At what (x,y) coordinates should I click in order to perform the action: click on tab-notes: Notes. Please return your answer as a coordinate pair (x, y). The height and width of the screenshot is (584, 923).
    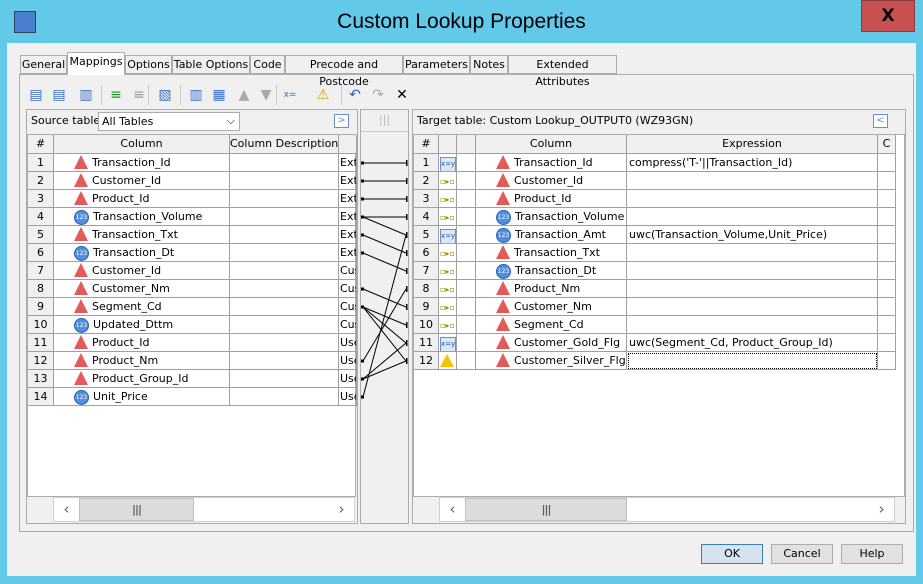
    Looking at the image, I should click on (489, 64).